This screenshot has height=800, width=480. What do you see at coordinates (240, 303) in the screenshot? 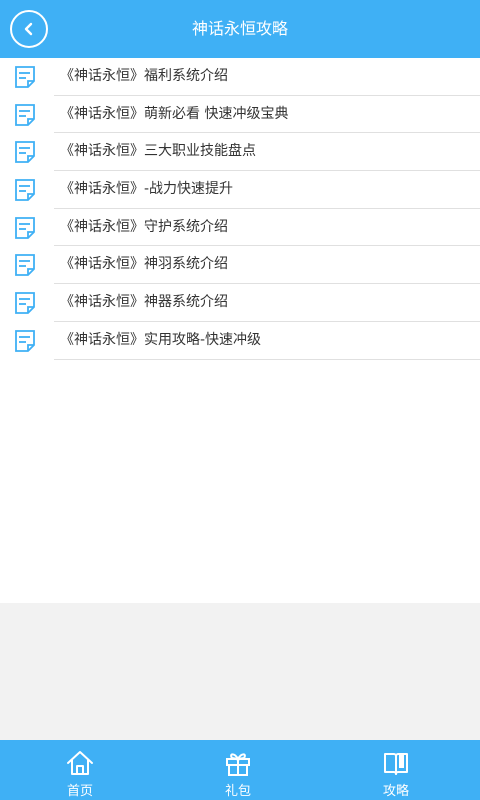
I see `list-item: 《神话永恒》神器系统介绍` at bounding box center [240, 303].